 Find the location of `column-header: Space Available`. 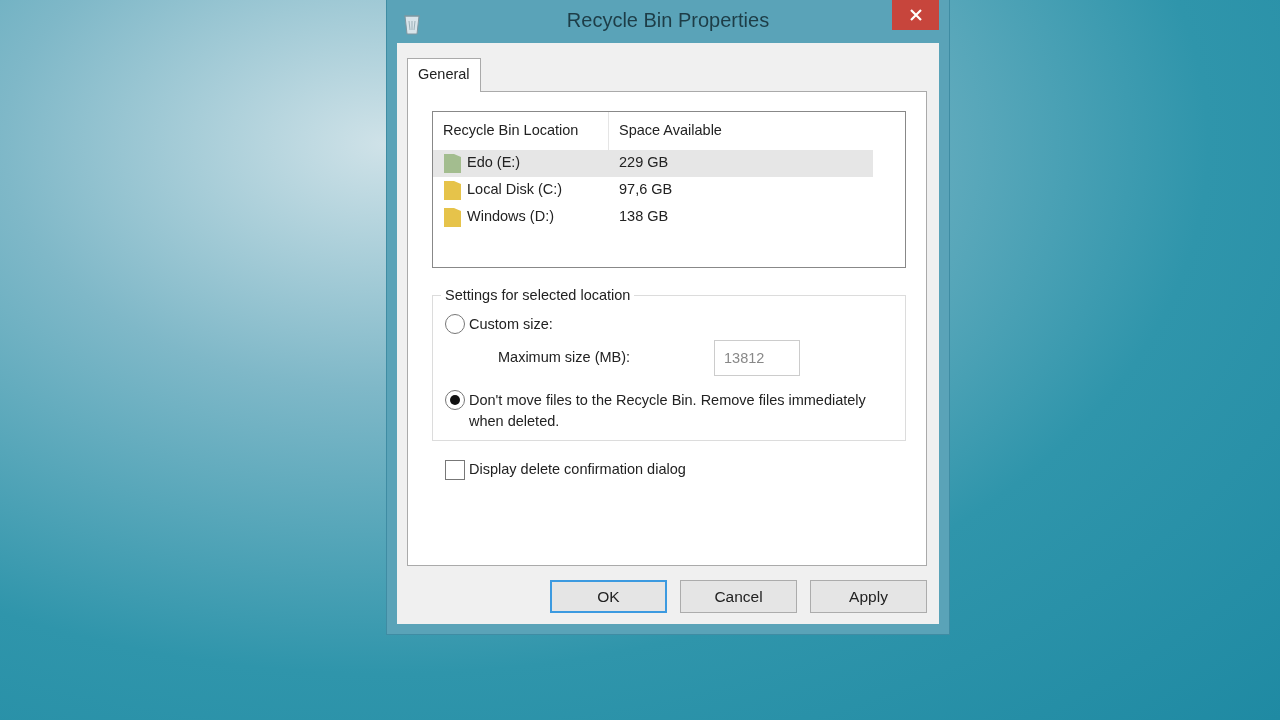

column-header: Space Available is located at coordinates (665, 129).